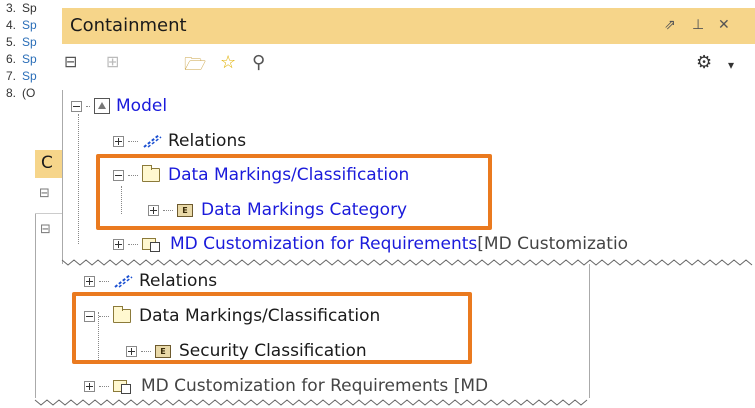 This screenshot has height=408, width=755. What do you see at coordinates (29, 93) in the screenshot?
I see `list-text: (O` at bounding box center [29, 93].